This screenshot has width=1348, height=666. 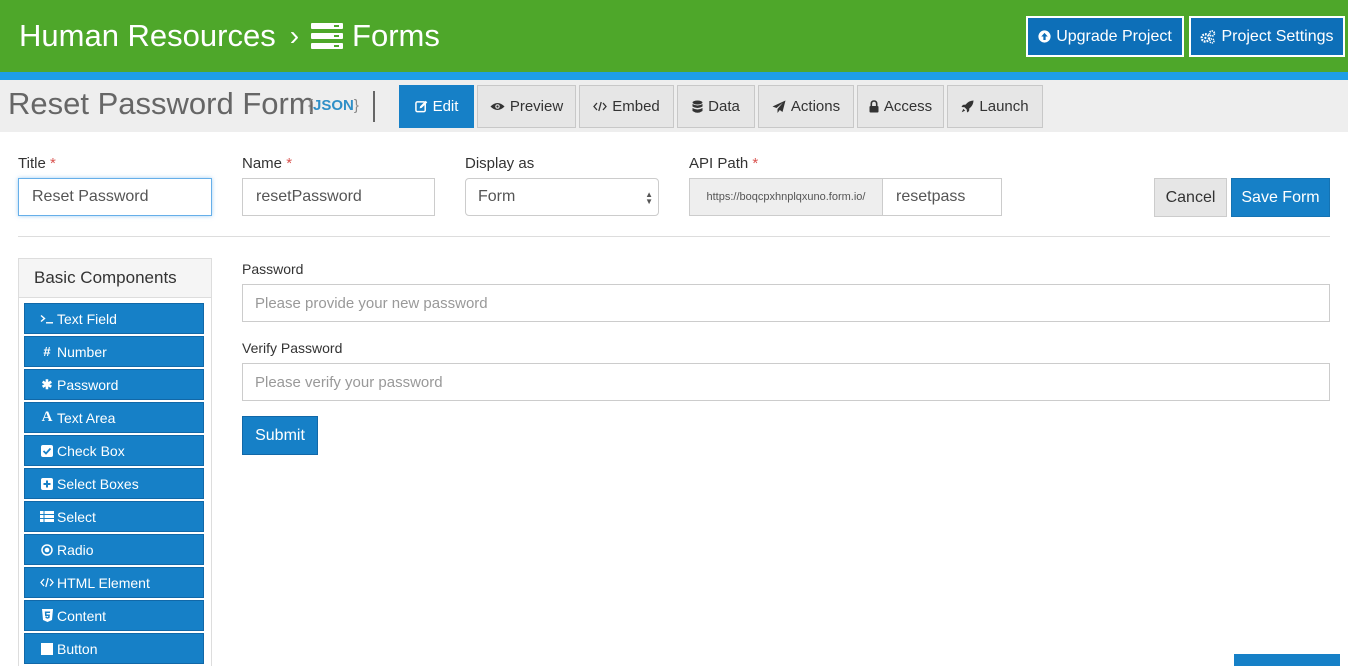 What do you see at coordinates (1044, 36) in the screenshot?
I see `arrow-circle-up-icon` at bounding box center [1044, 36].